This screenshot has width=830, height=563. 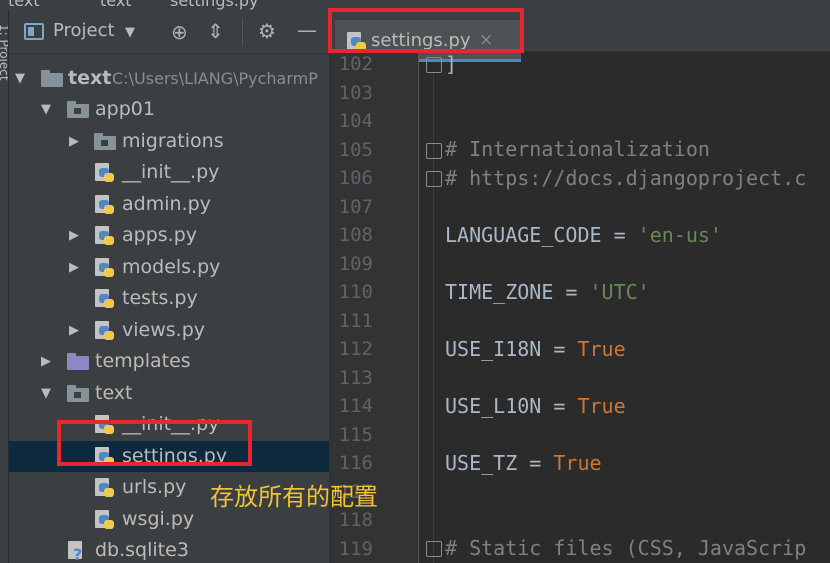 I want to click on line-number: 104, so click(x=355, y=121).